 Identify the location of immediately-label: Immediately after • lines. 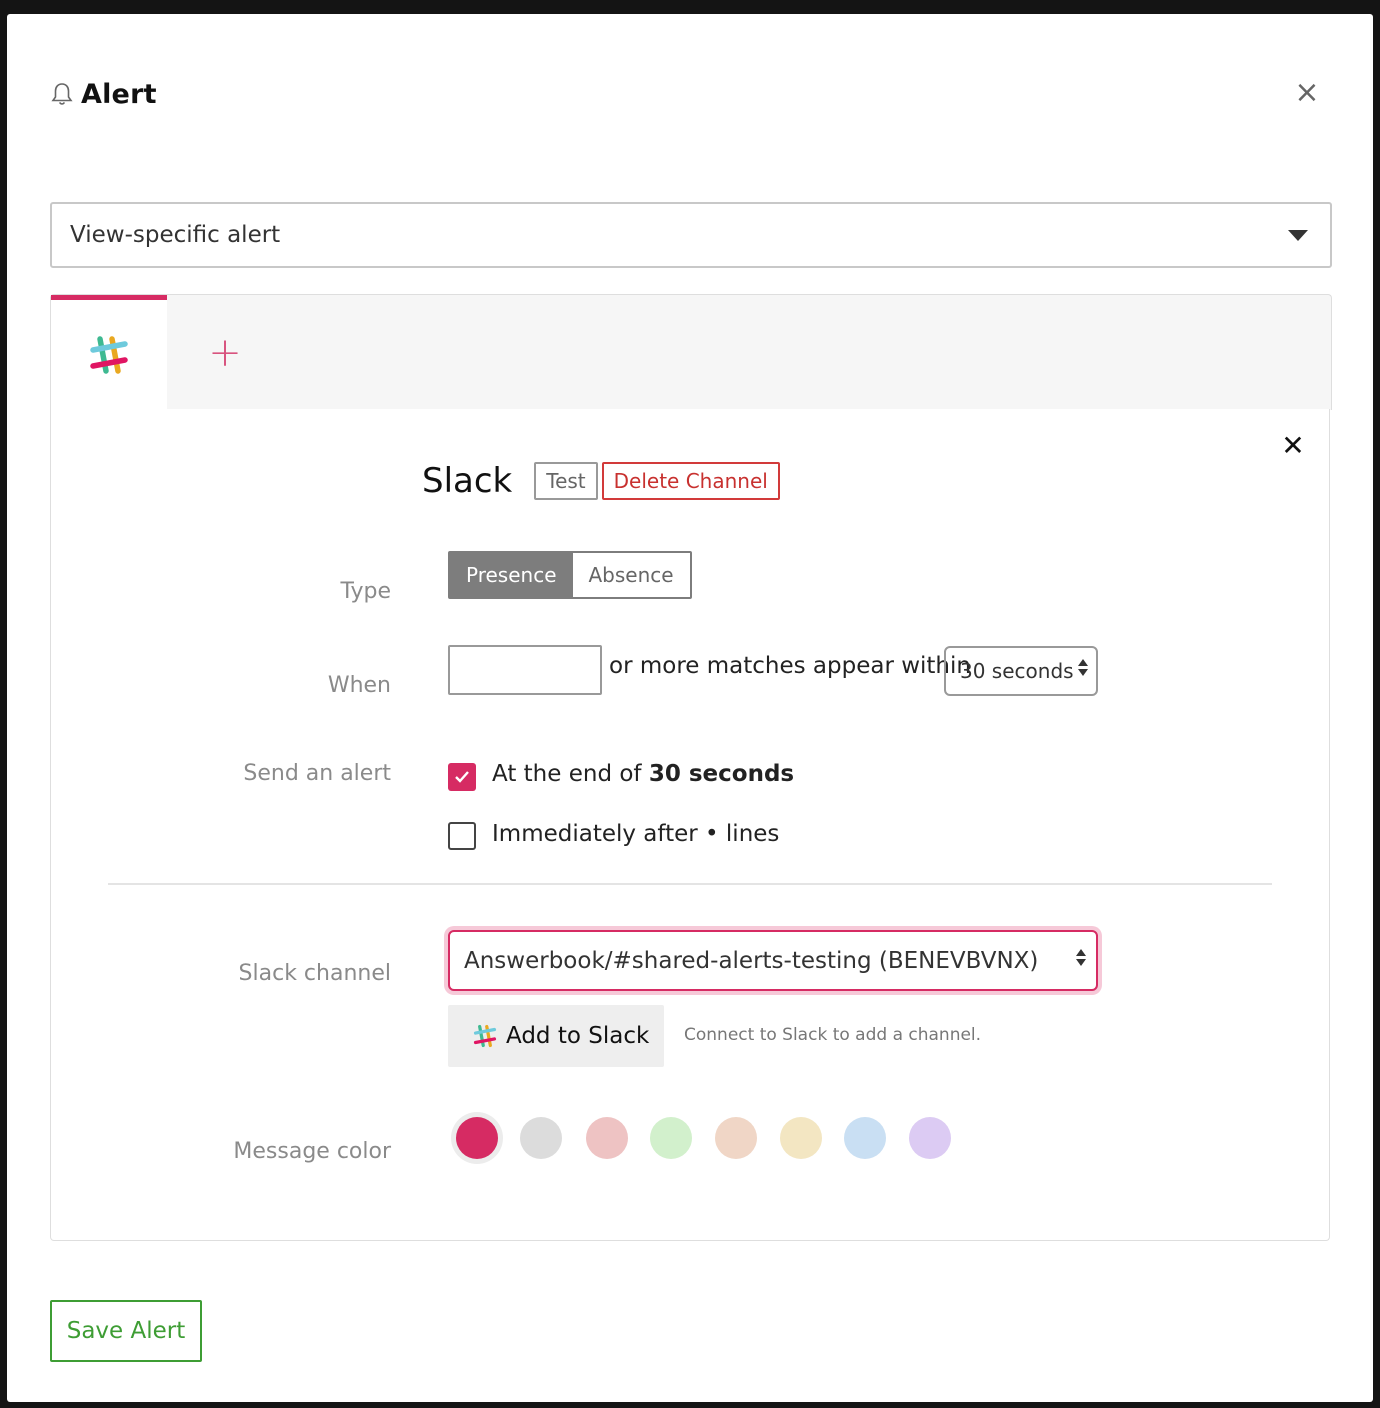
(636, 834).